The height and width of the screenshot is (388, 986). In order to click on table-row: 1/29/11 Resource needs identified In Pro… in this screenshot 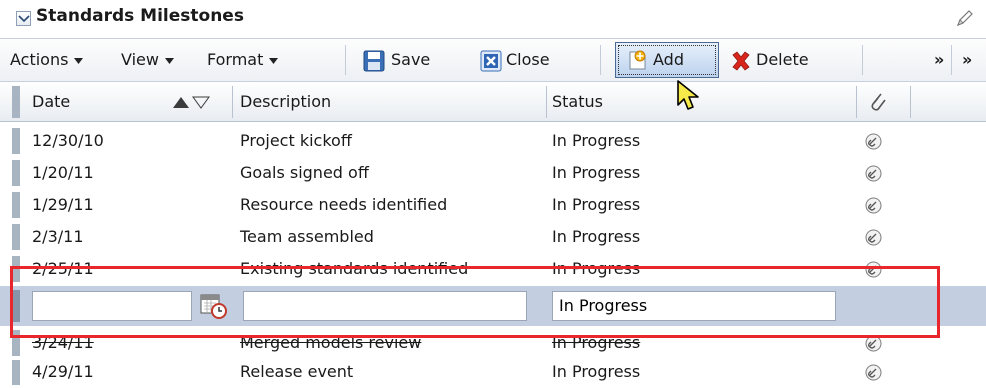, I will do `click(493, 205)`.